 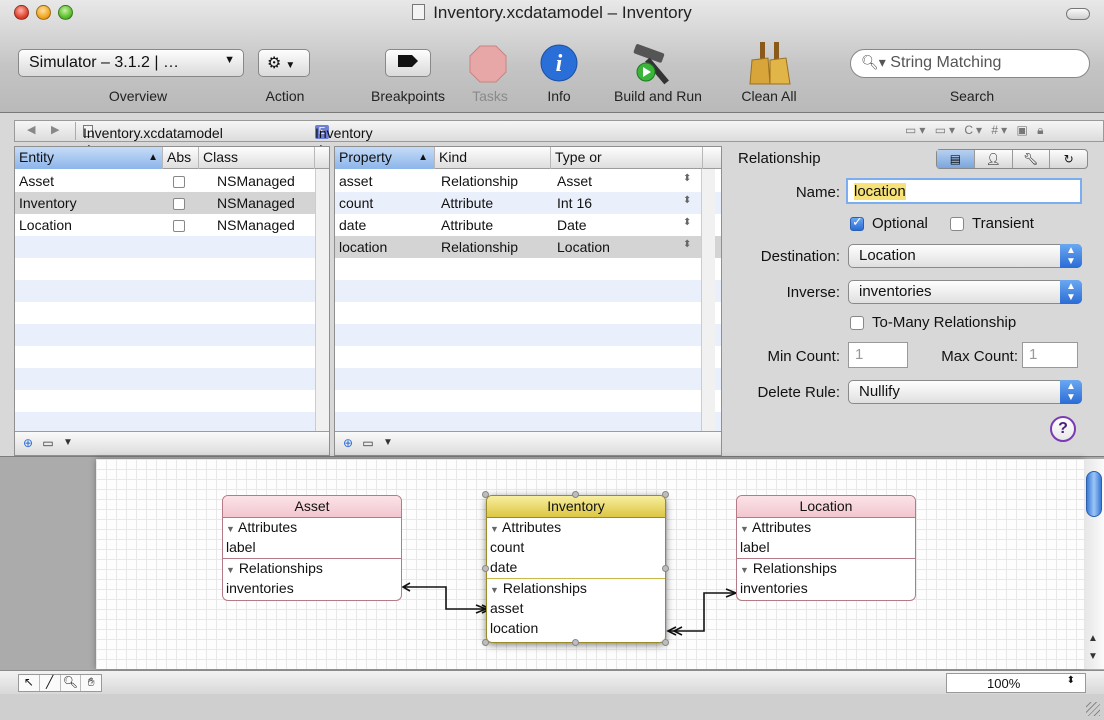 I want to click on search-field: 🔍︎▾ String Matching, so click(x=970, y=63).